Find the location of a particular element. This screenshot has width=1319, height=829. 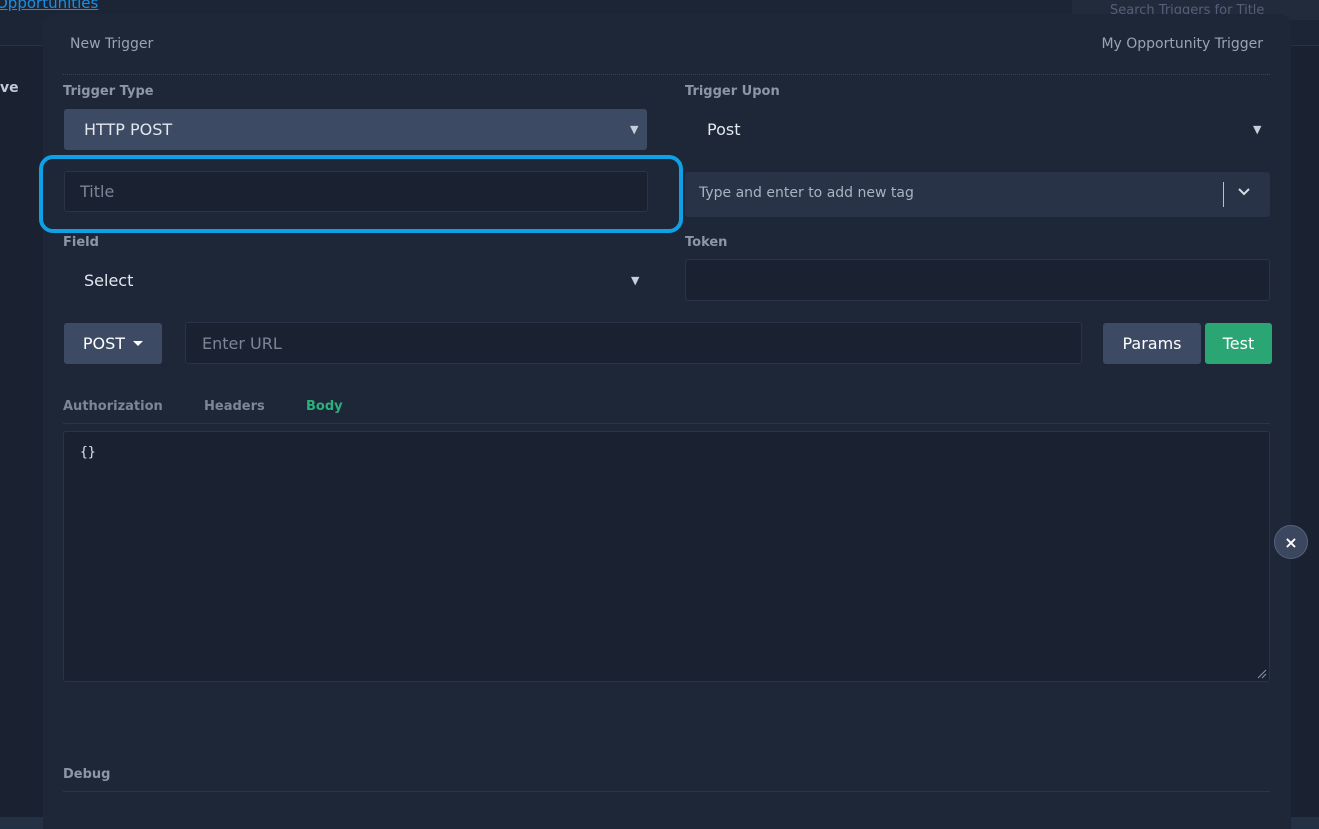

method-dropdown-button: POST is located at coordinates (113, 343).